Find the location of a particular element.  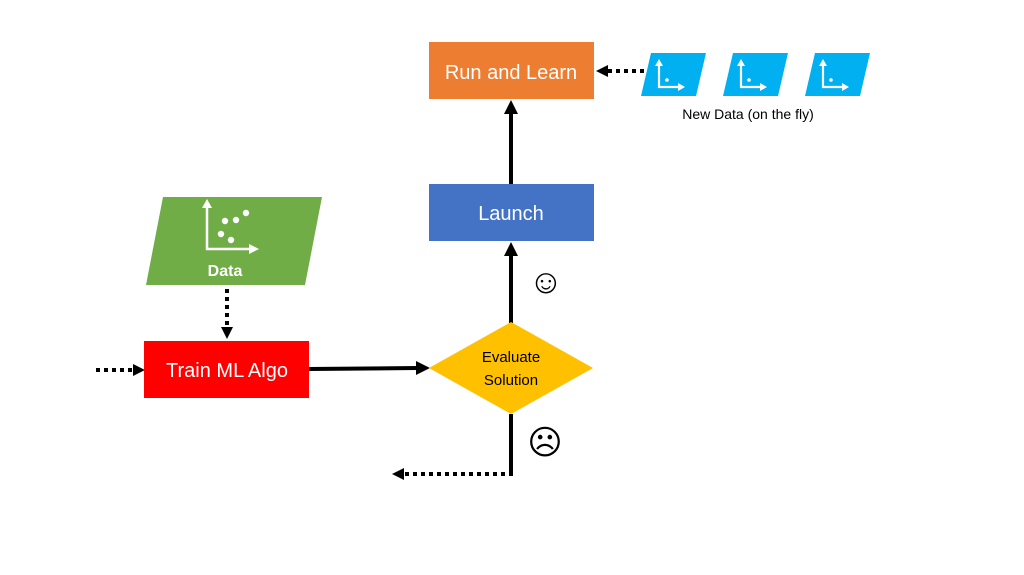

new-data-label: New Data (on the fly) is located at coordinates (748, 114).